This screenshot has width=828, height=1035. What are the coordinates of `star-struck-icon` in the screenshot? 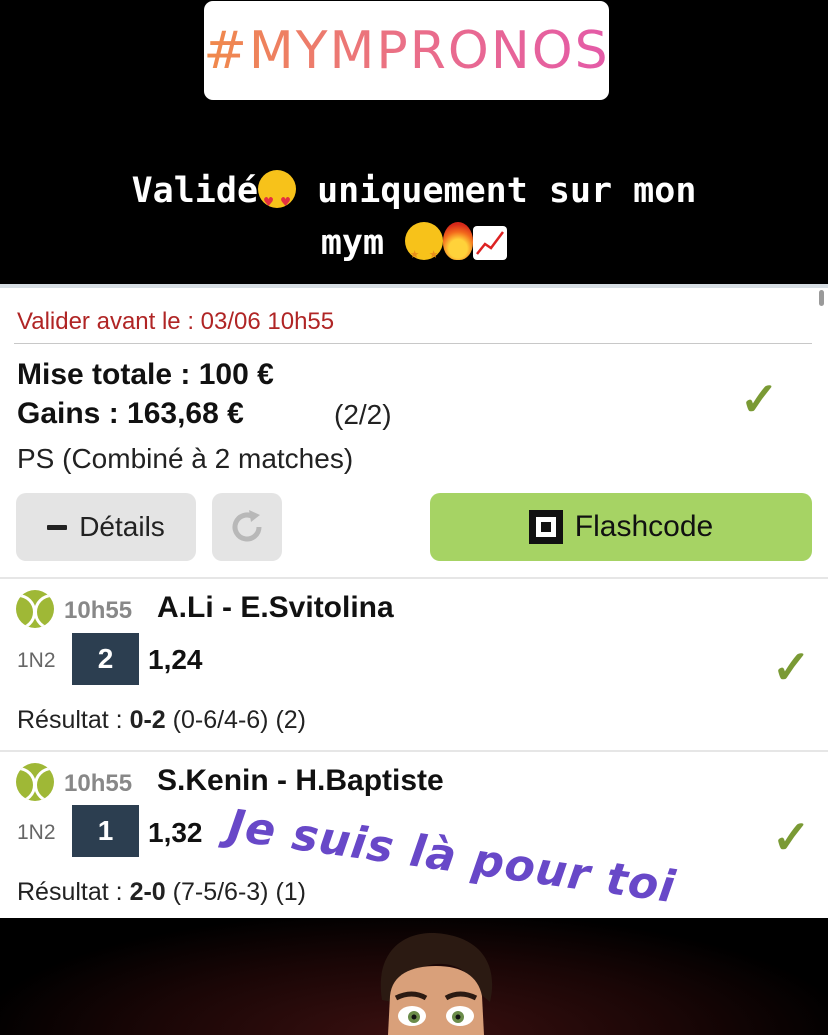 It's located at (424, 250).